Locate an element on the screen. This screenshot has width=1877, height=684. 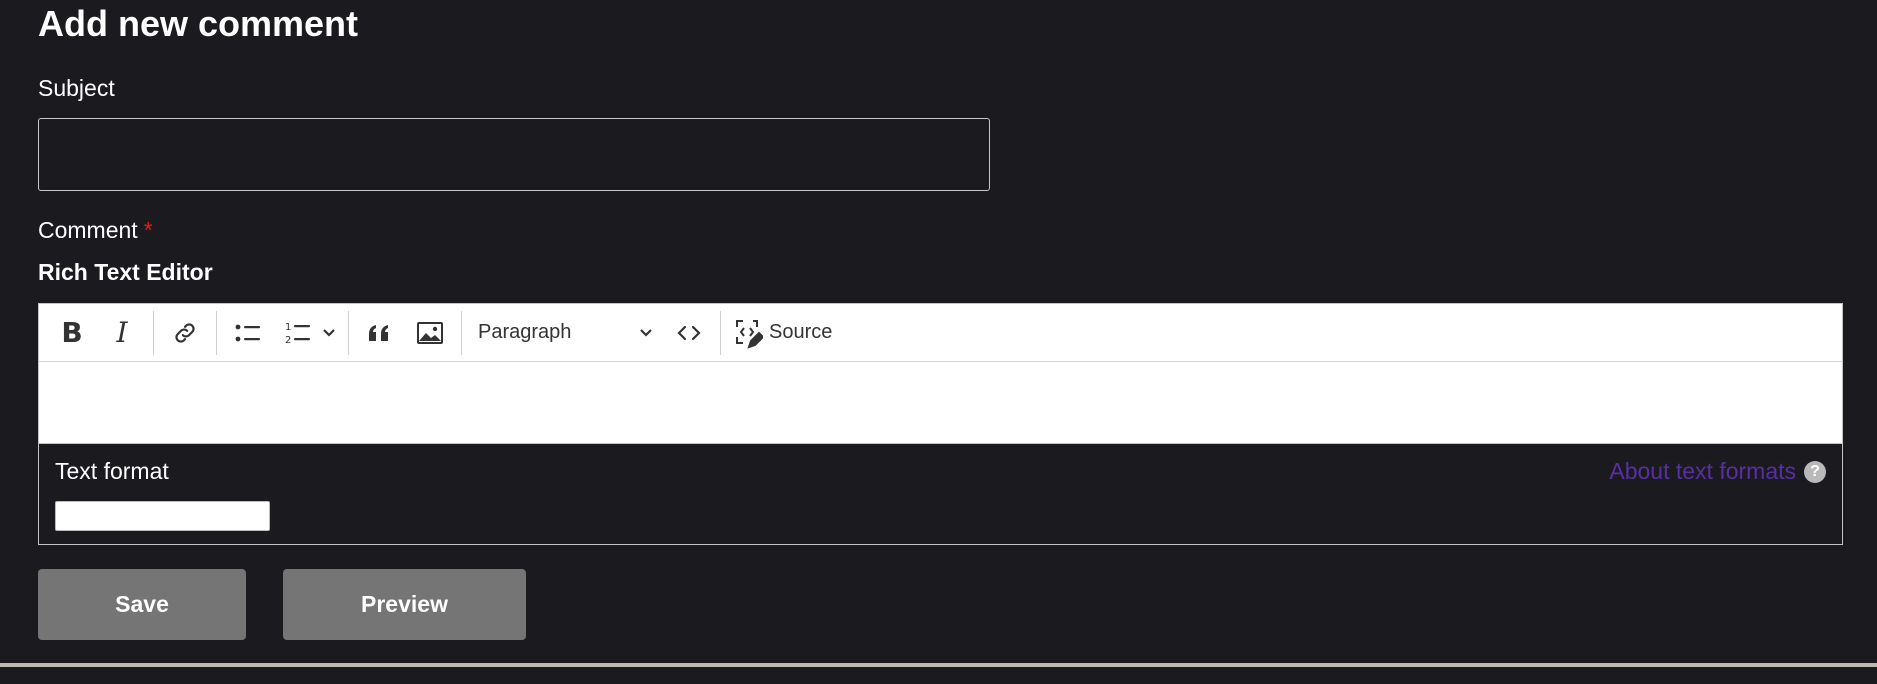
required-marker: * is located at coordinates (148, 230).